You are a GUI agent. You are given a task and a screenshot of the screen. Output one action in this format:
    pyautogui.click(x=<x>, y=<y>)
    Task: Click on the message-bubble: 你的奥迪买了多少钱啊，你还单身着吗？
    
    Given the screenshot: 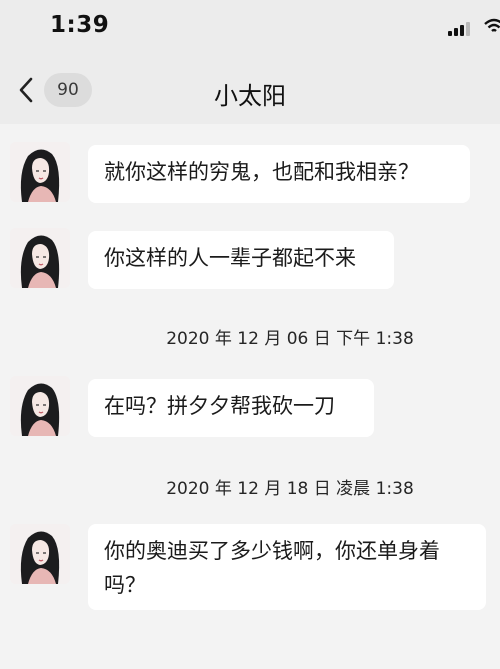 What is the action you would take?
    pyautogui.click(x=287, y=567)
    